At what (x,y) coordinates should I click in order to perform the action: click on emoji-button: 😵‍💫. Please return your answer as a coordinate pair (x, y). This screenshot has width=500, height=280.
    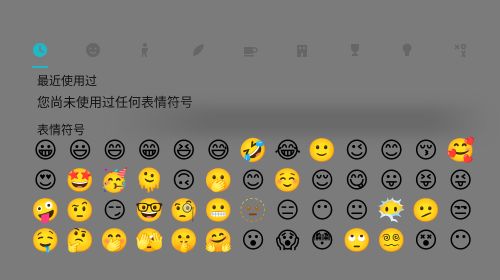
    Looking at the image, I should click on (391, 241).